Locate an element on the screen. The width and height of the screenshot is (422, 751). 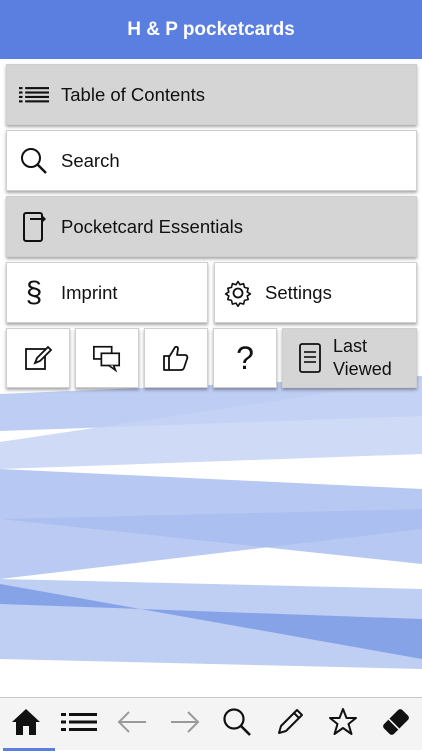
last-viewed-line2: Viewed is located at coordinates (362, 369).